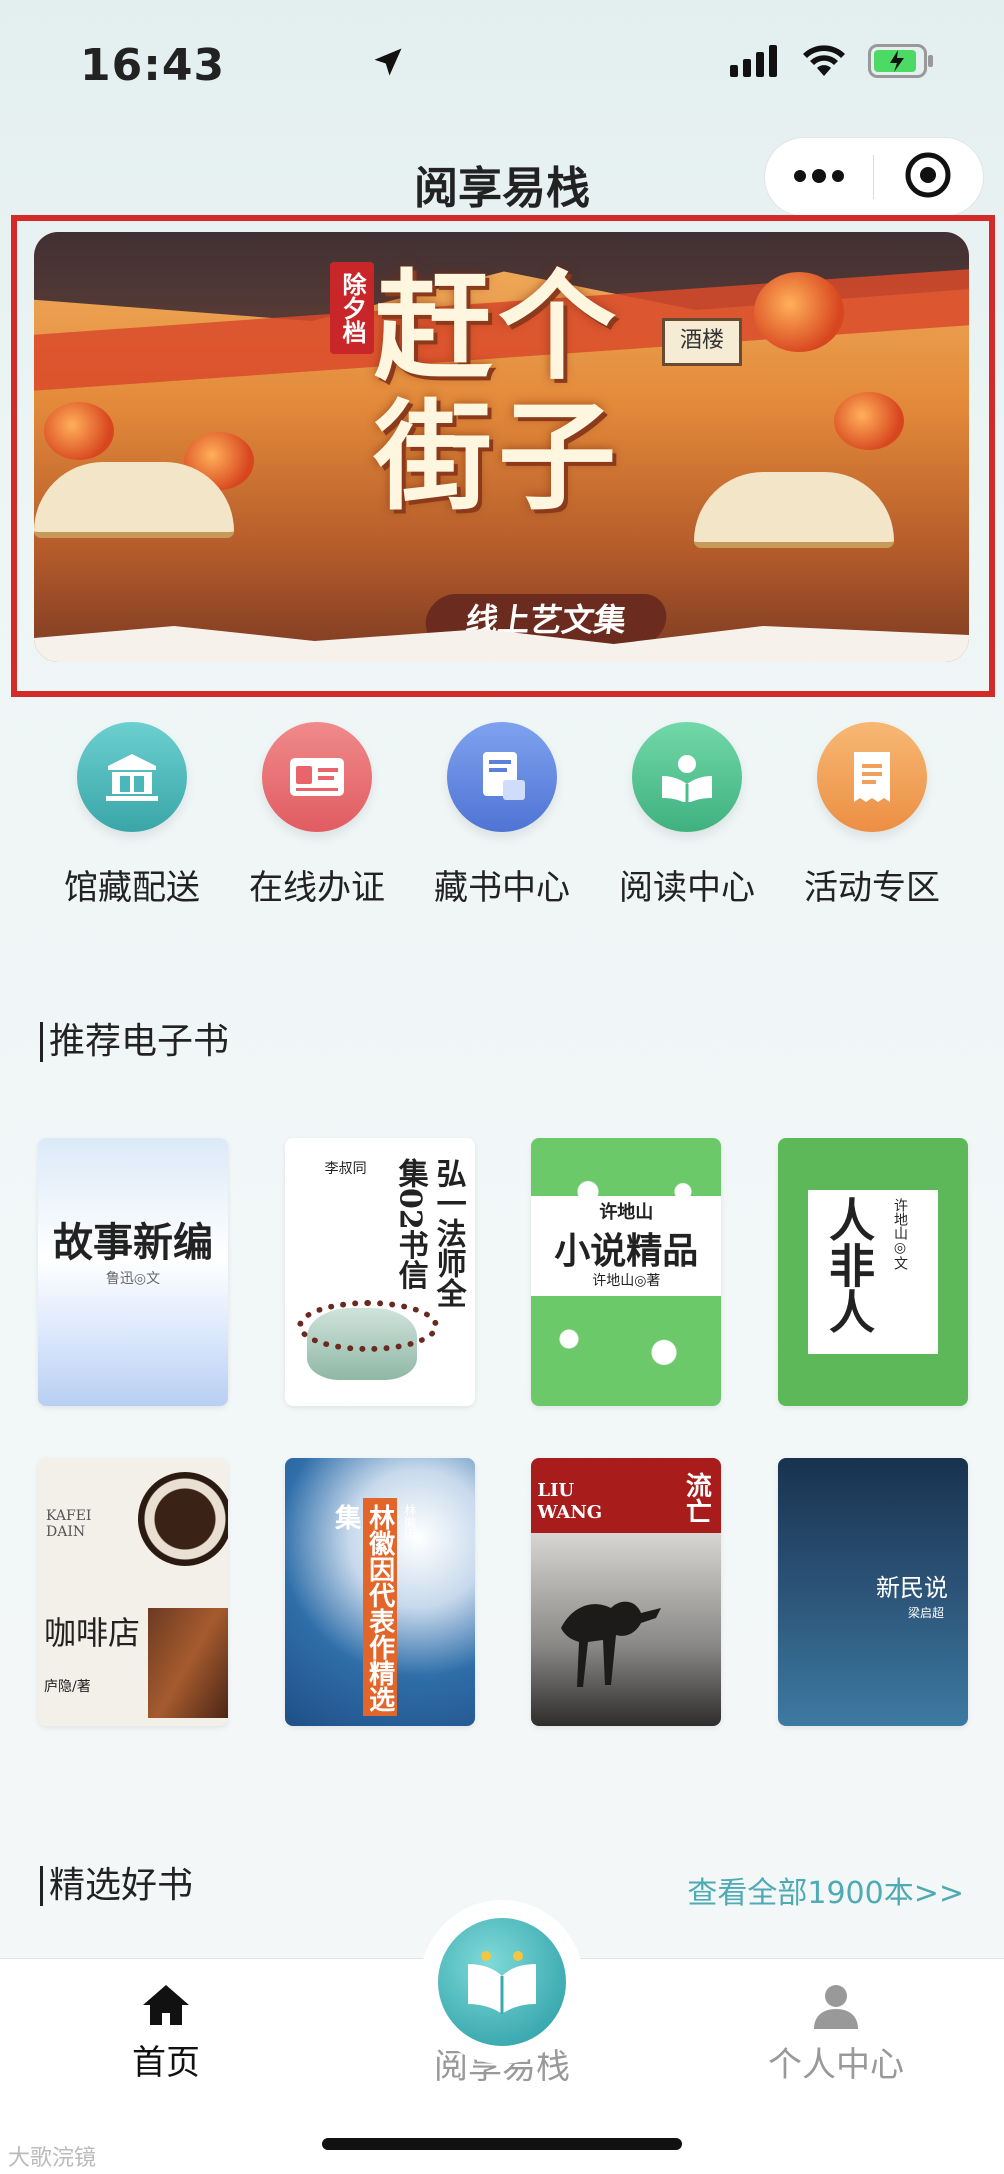  What do you see at coordinates (502, 888) in the screenshot?
I see `entry-label: 藏书中心` at bounding box center [502, 888].